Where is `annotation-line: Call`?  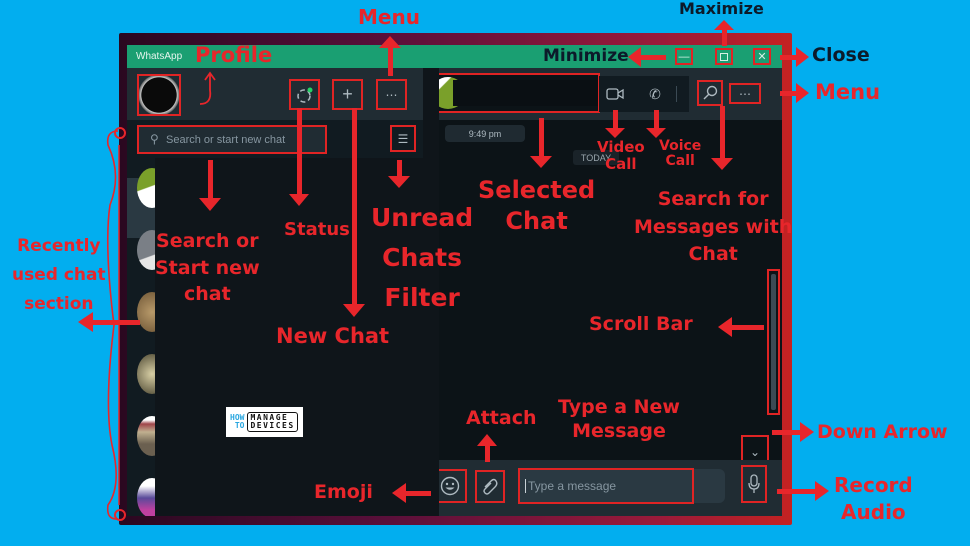
annotation-line: Call is located at coordinates (680, 161).